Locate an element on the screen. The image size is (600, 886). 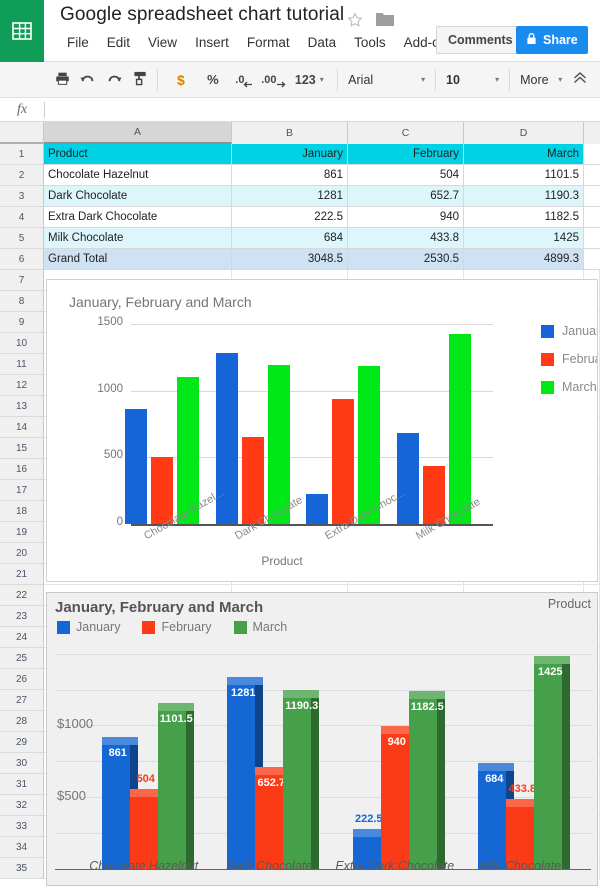
column-header-b: B is located at coordinates (290, 133).